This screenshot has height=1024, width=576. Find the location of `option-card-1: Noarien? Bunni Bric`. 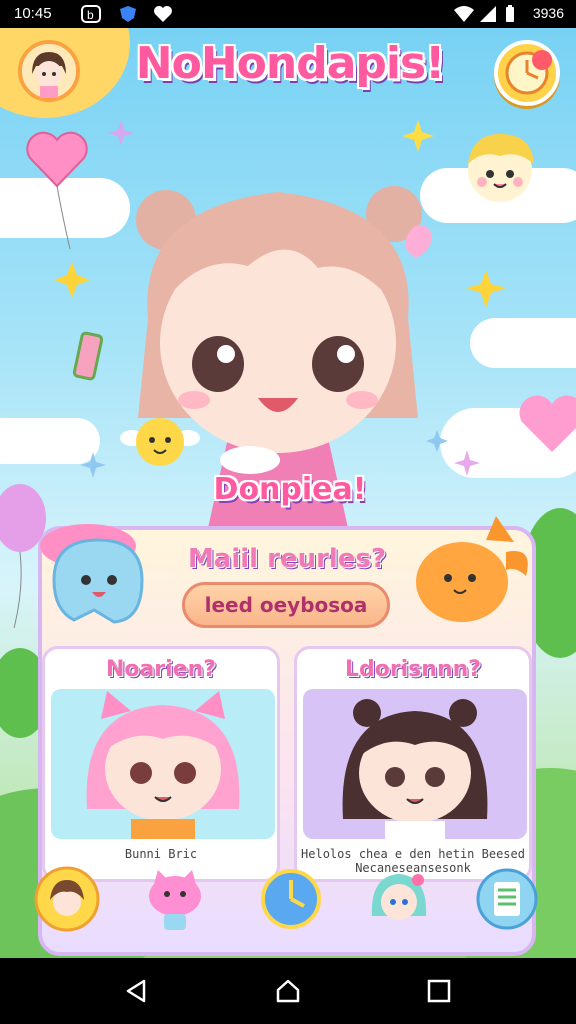

option-card-1: Noarien? Bunni Bric is located at coordinates (161, 764).